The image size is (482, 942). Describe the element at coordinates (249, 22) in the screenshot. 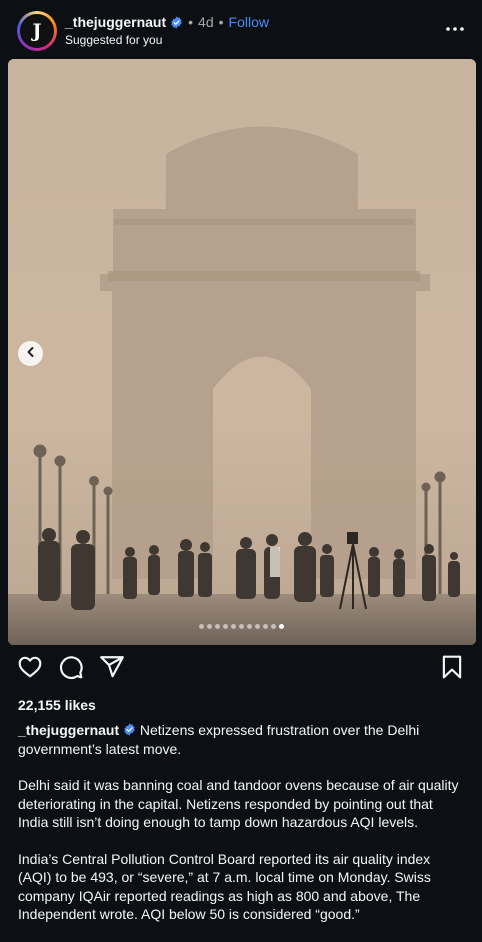

I see `follow-button: Follow` at that location.